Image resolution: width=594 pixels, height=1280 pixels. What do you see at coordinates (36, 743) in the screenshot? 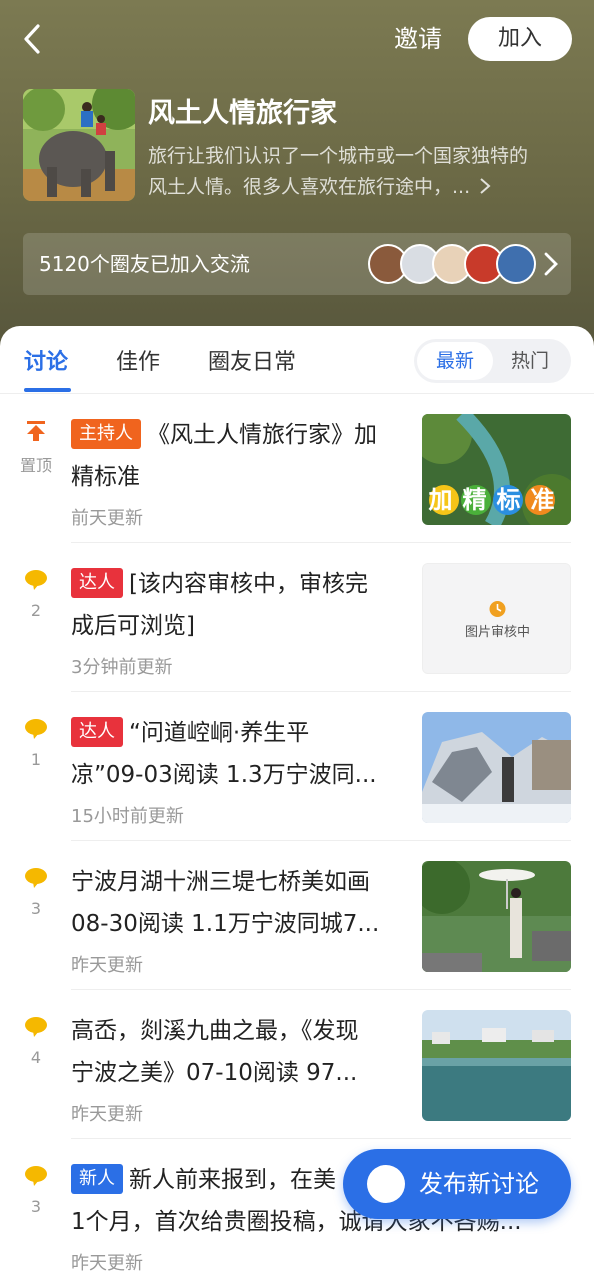
I see `comment-count: 1` at bounding box center [36, 743].